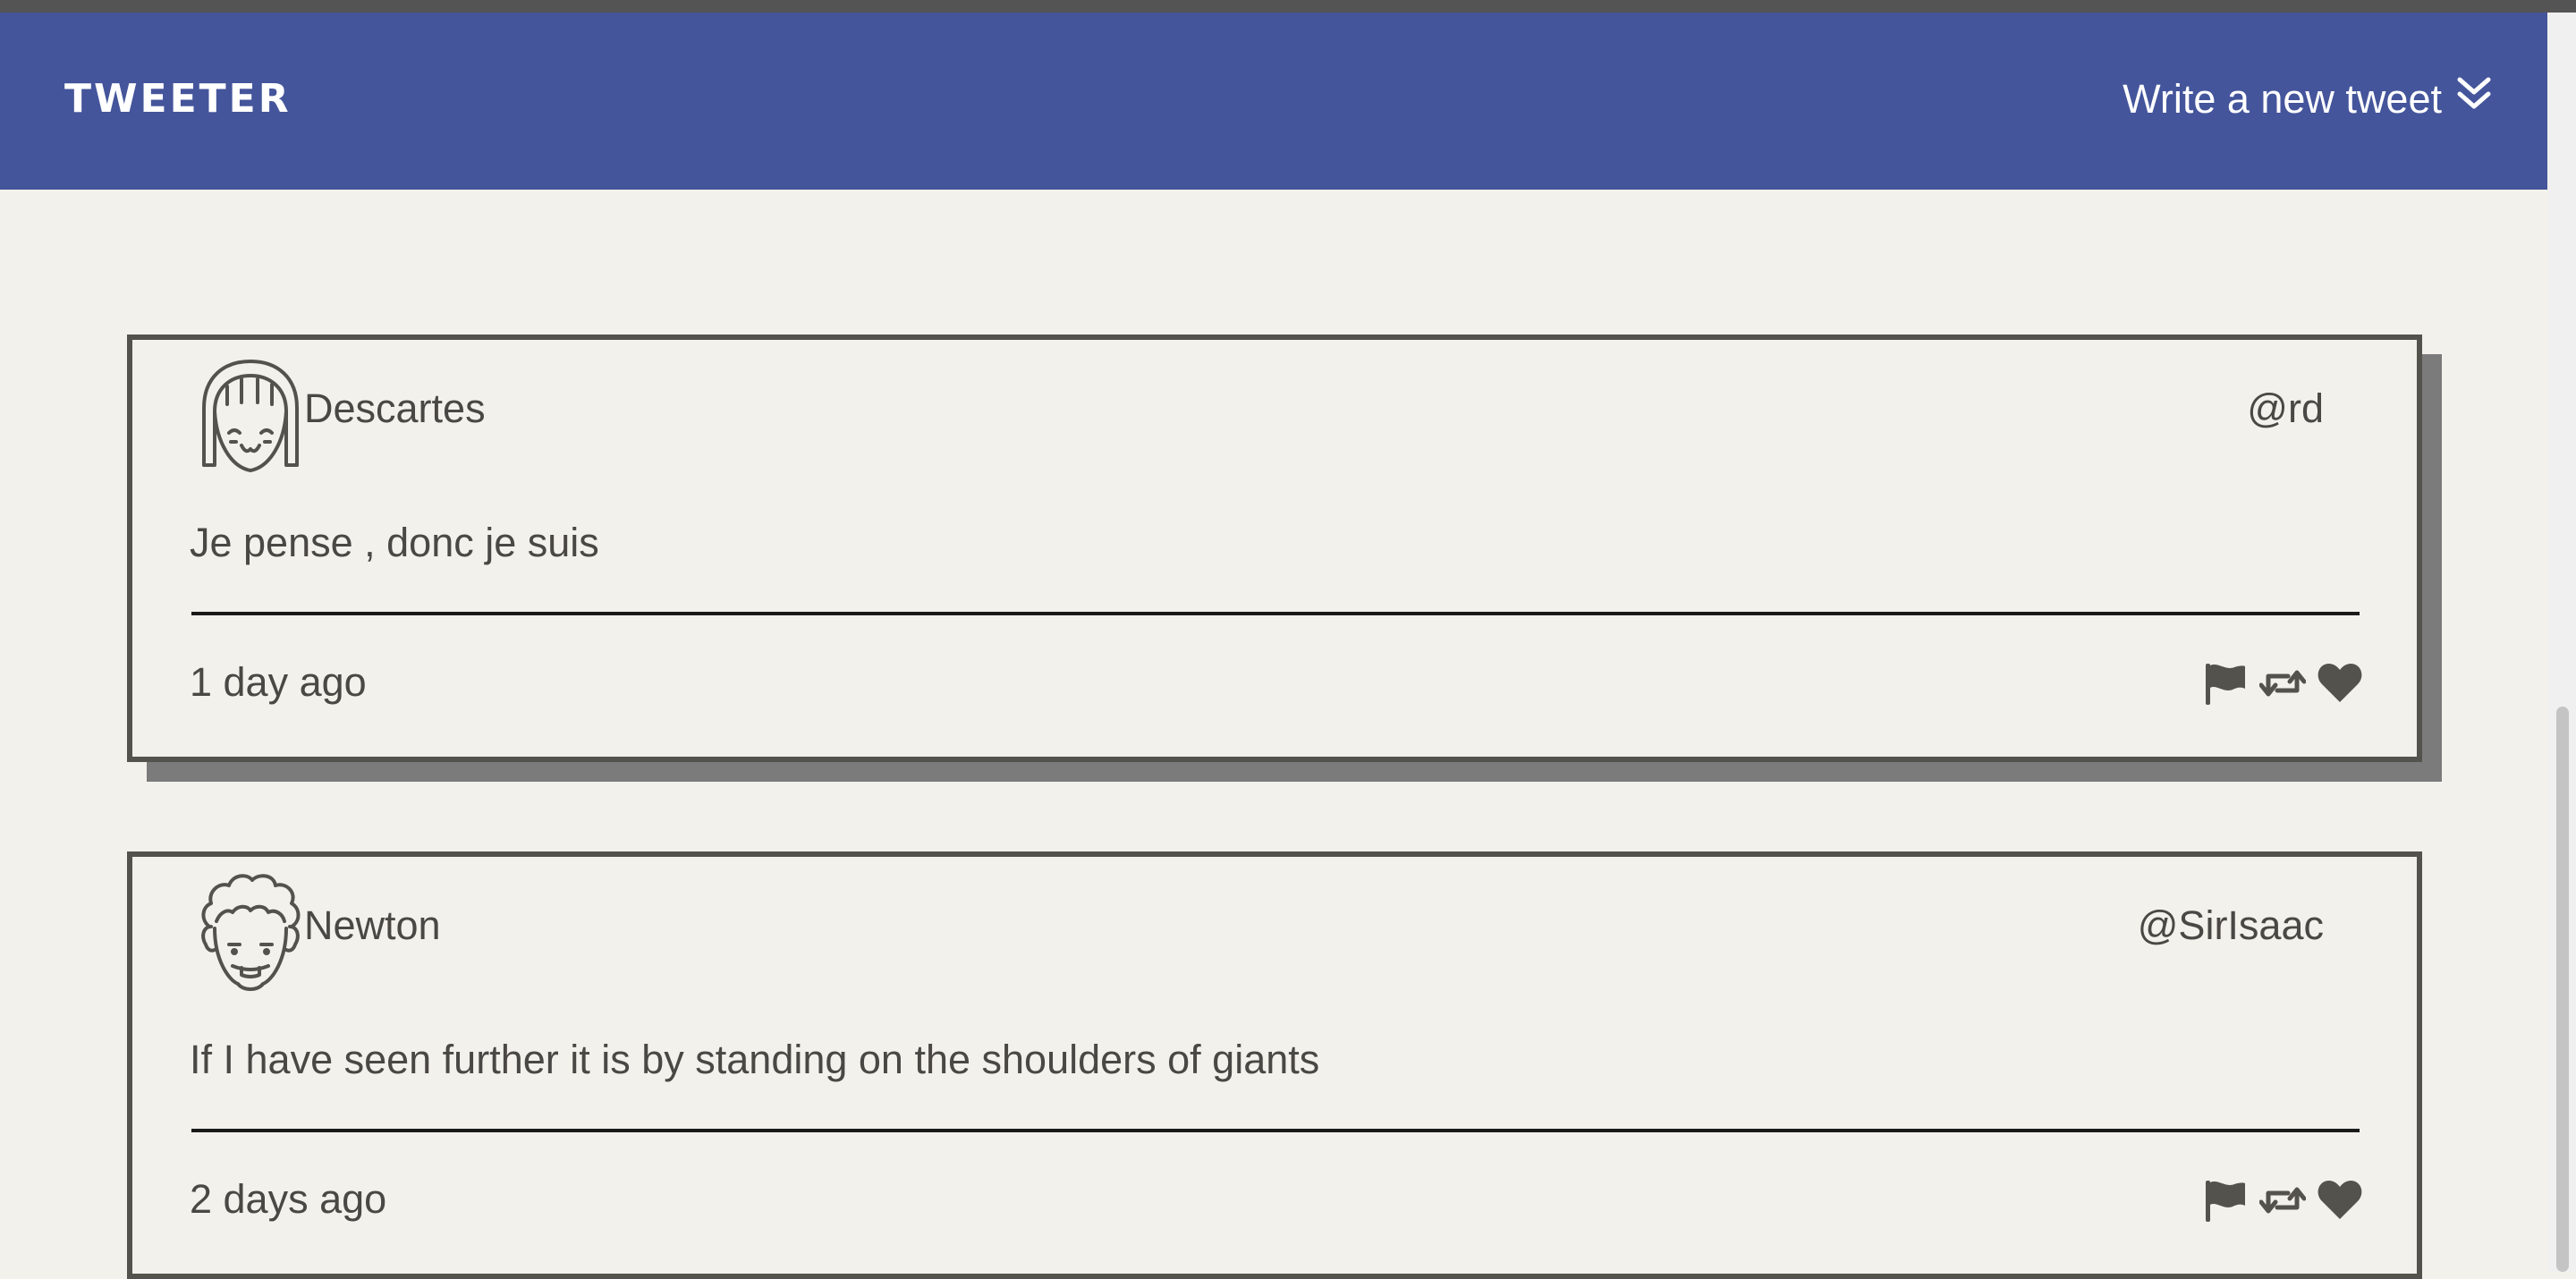 The image size is (2576, 1279). What do you see at coordinates (395, 408) in the screenshot?
I see `tweet-author-name: Descartes` at bounding box center [395, 408].